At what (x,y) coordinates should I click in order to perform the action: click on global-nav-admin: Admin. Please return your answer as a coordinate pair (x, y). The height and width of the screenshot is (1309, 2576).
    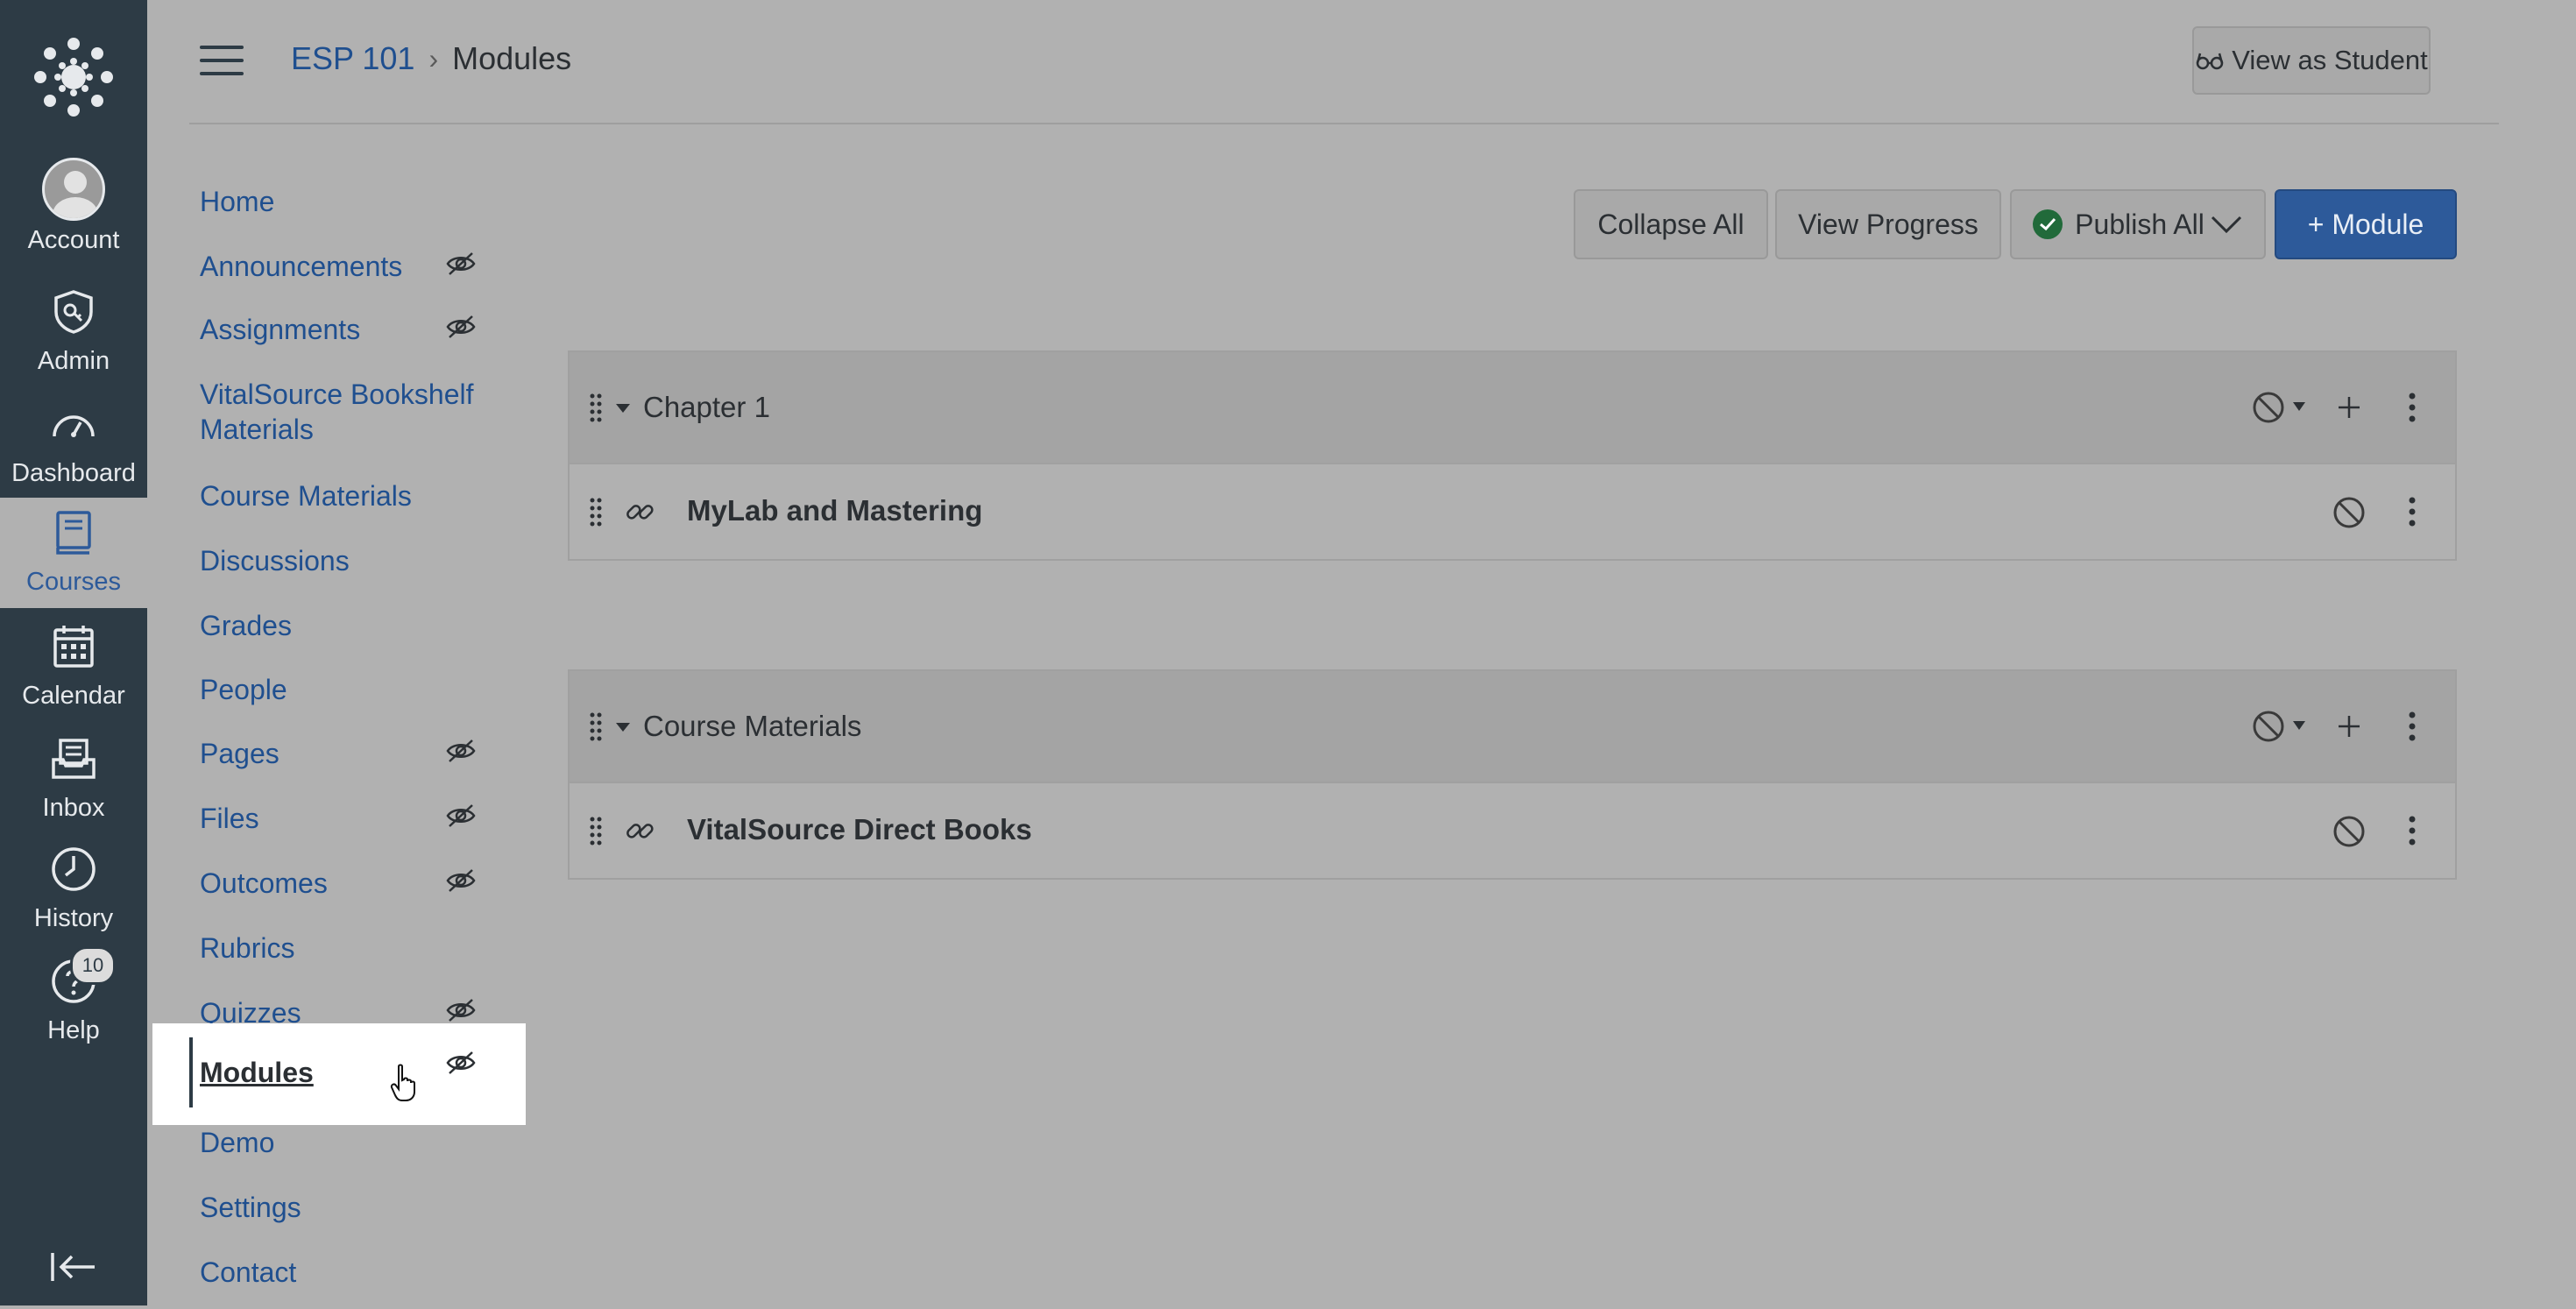
    Looking at the image, I should click on (73, 339).